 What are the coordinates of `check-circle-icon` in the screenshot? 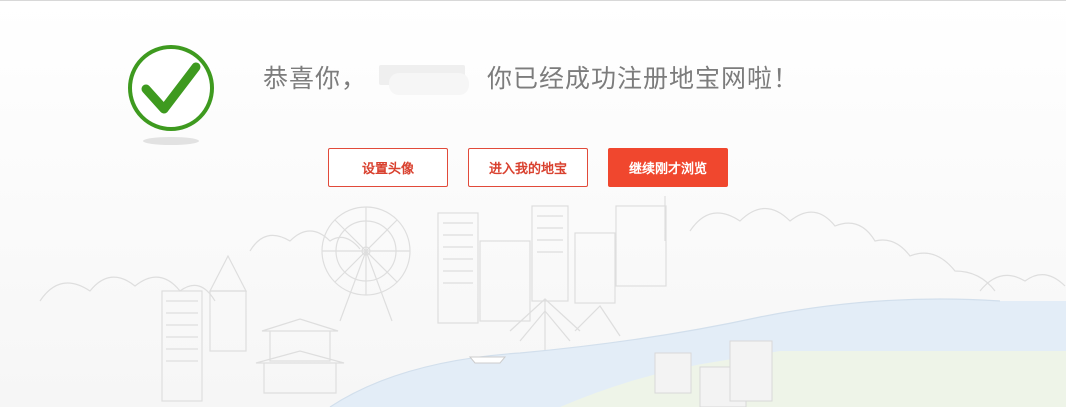 It's located at (171, 95).